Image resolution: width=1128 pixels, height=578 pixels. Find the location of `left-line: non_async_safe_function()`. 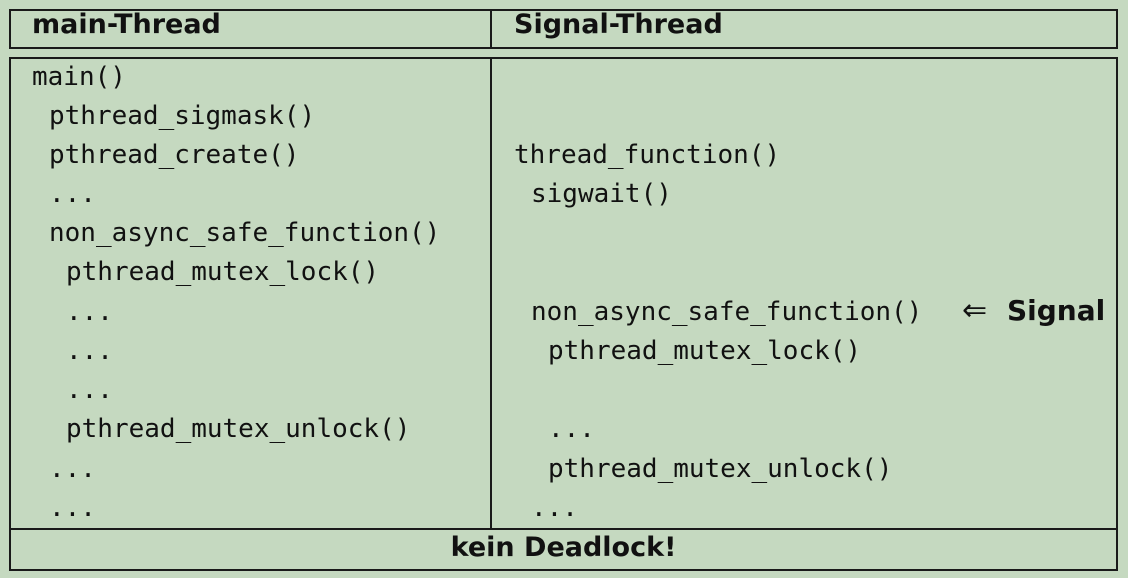

left-line: non_async_safe_function() is located at coordinates (245, 233).